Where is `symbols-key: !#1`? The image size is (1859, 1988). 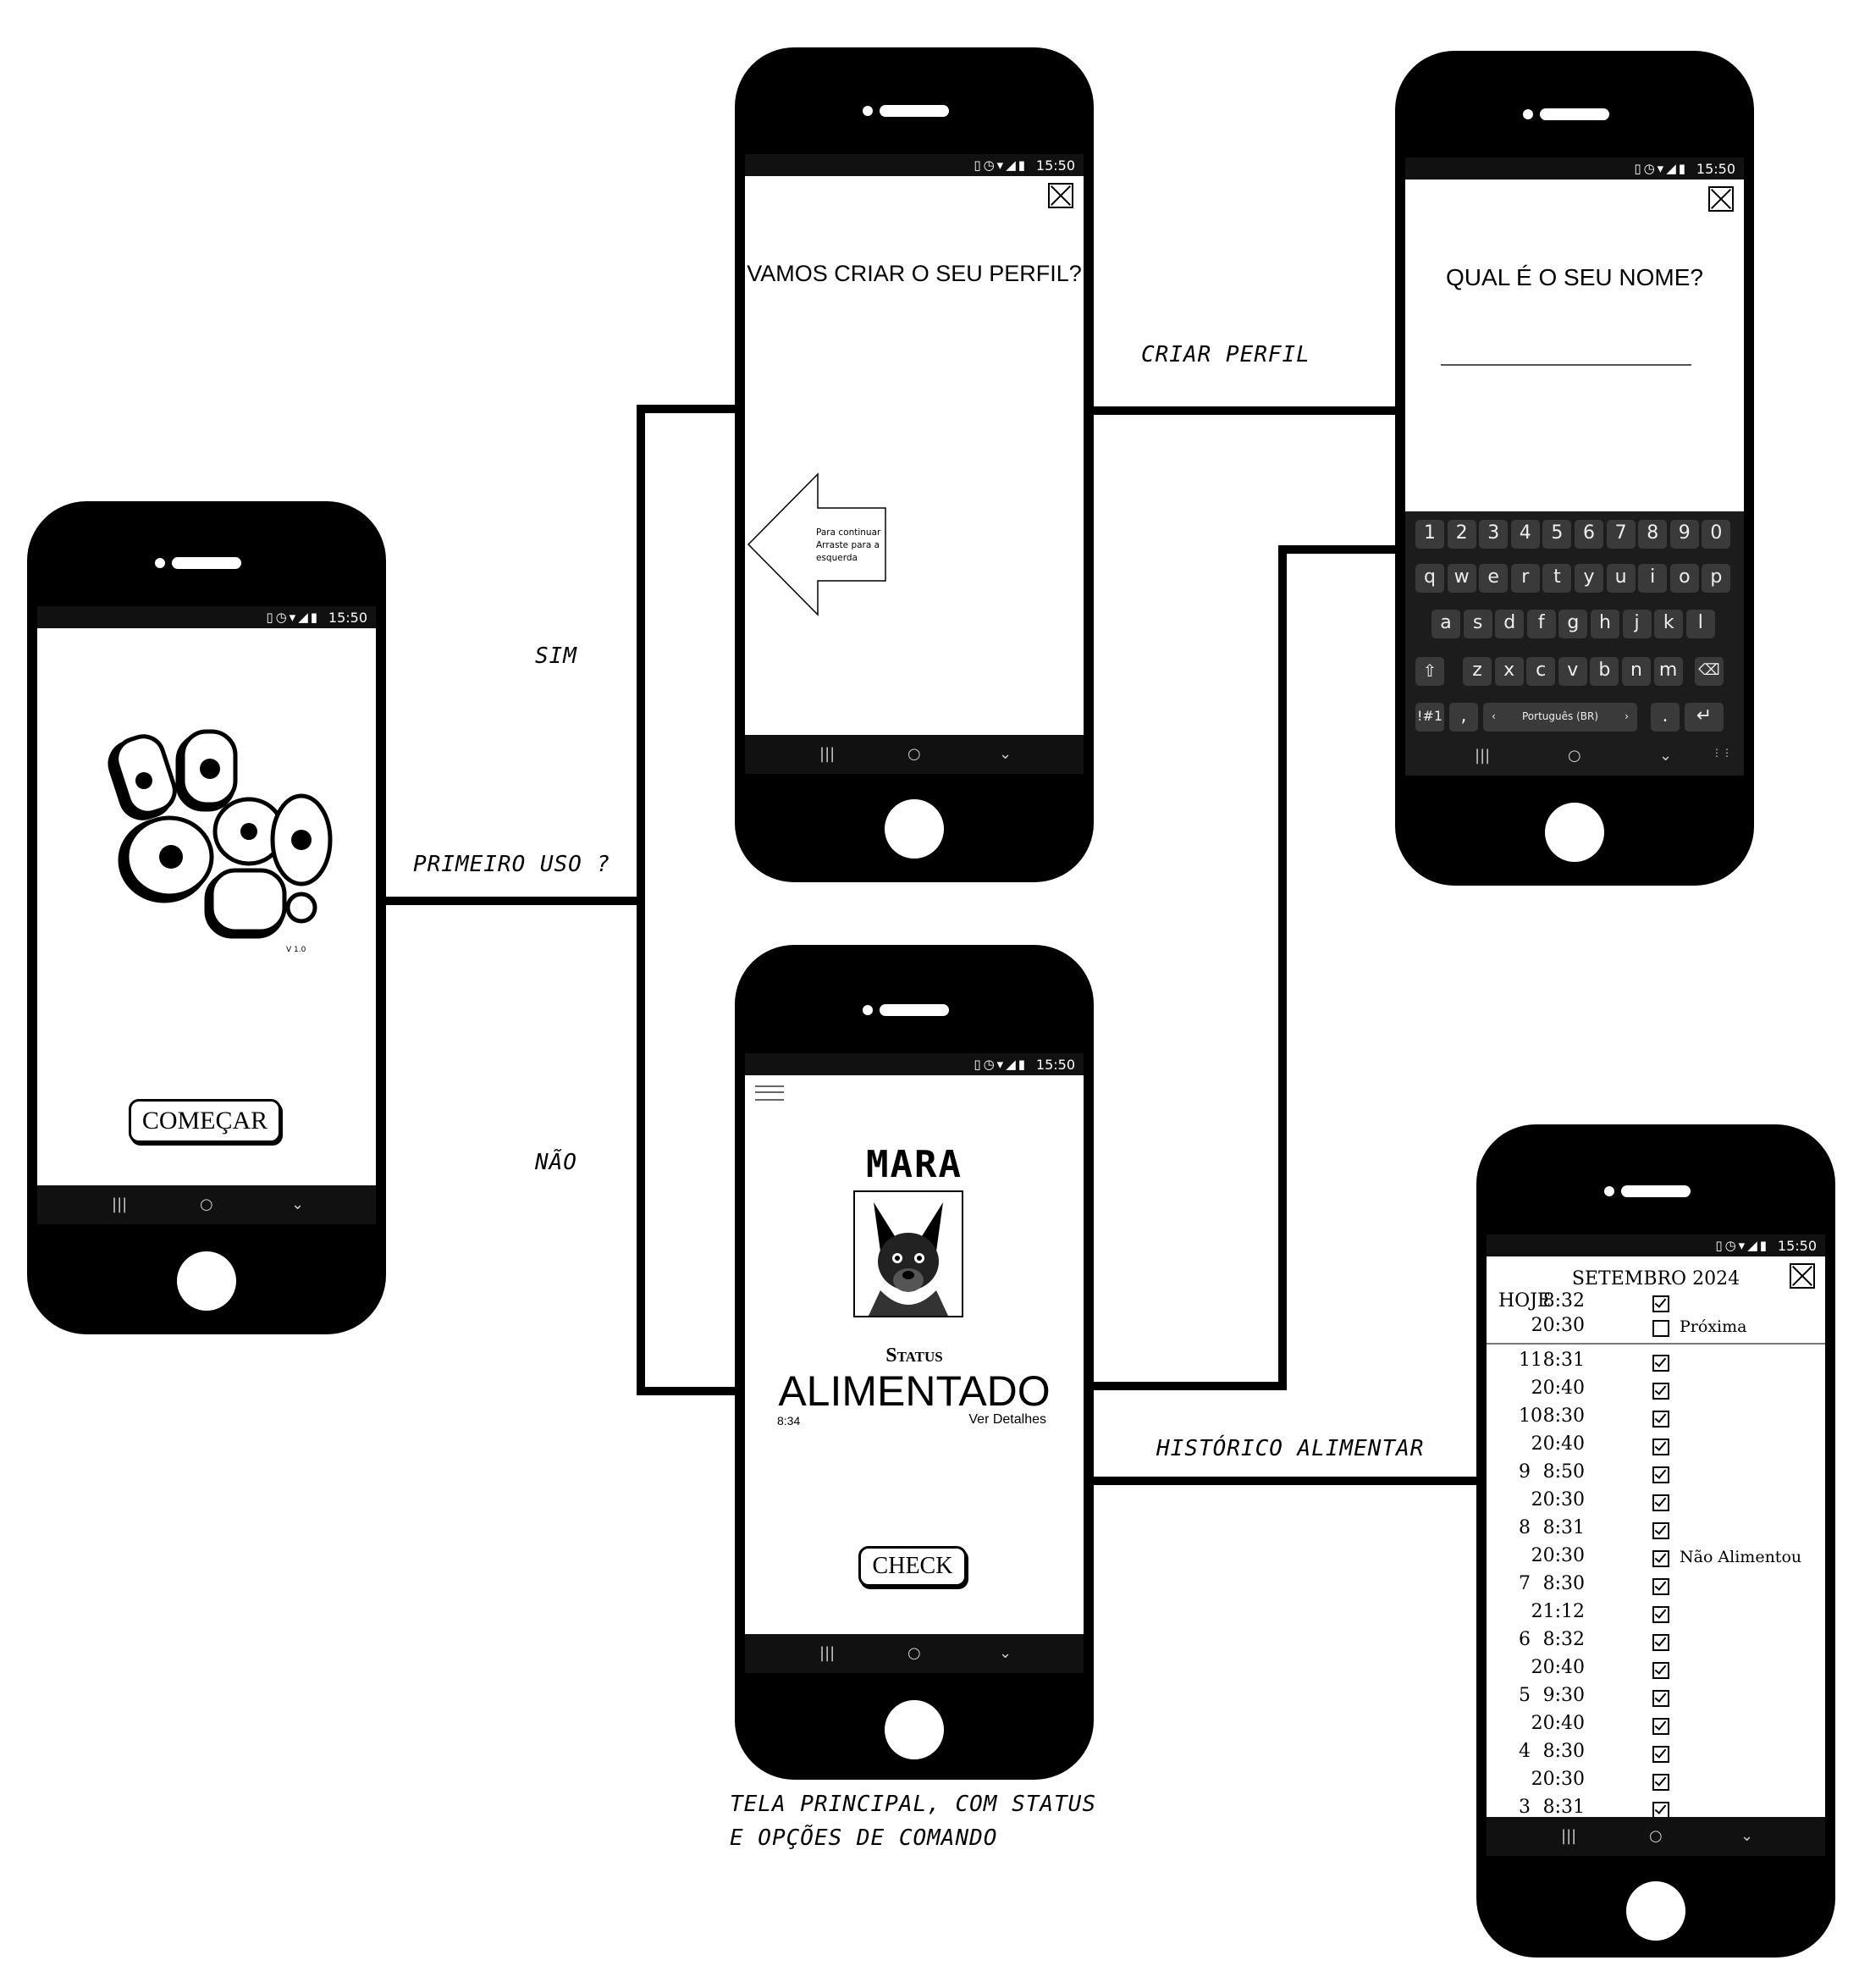
symbols-key: !#1 is located at coordinates (1429, 717).